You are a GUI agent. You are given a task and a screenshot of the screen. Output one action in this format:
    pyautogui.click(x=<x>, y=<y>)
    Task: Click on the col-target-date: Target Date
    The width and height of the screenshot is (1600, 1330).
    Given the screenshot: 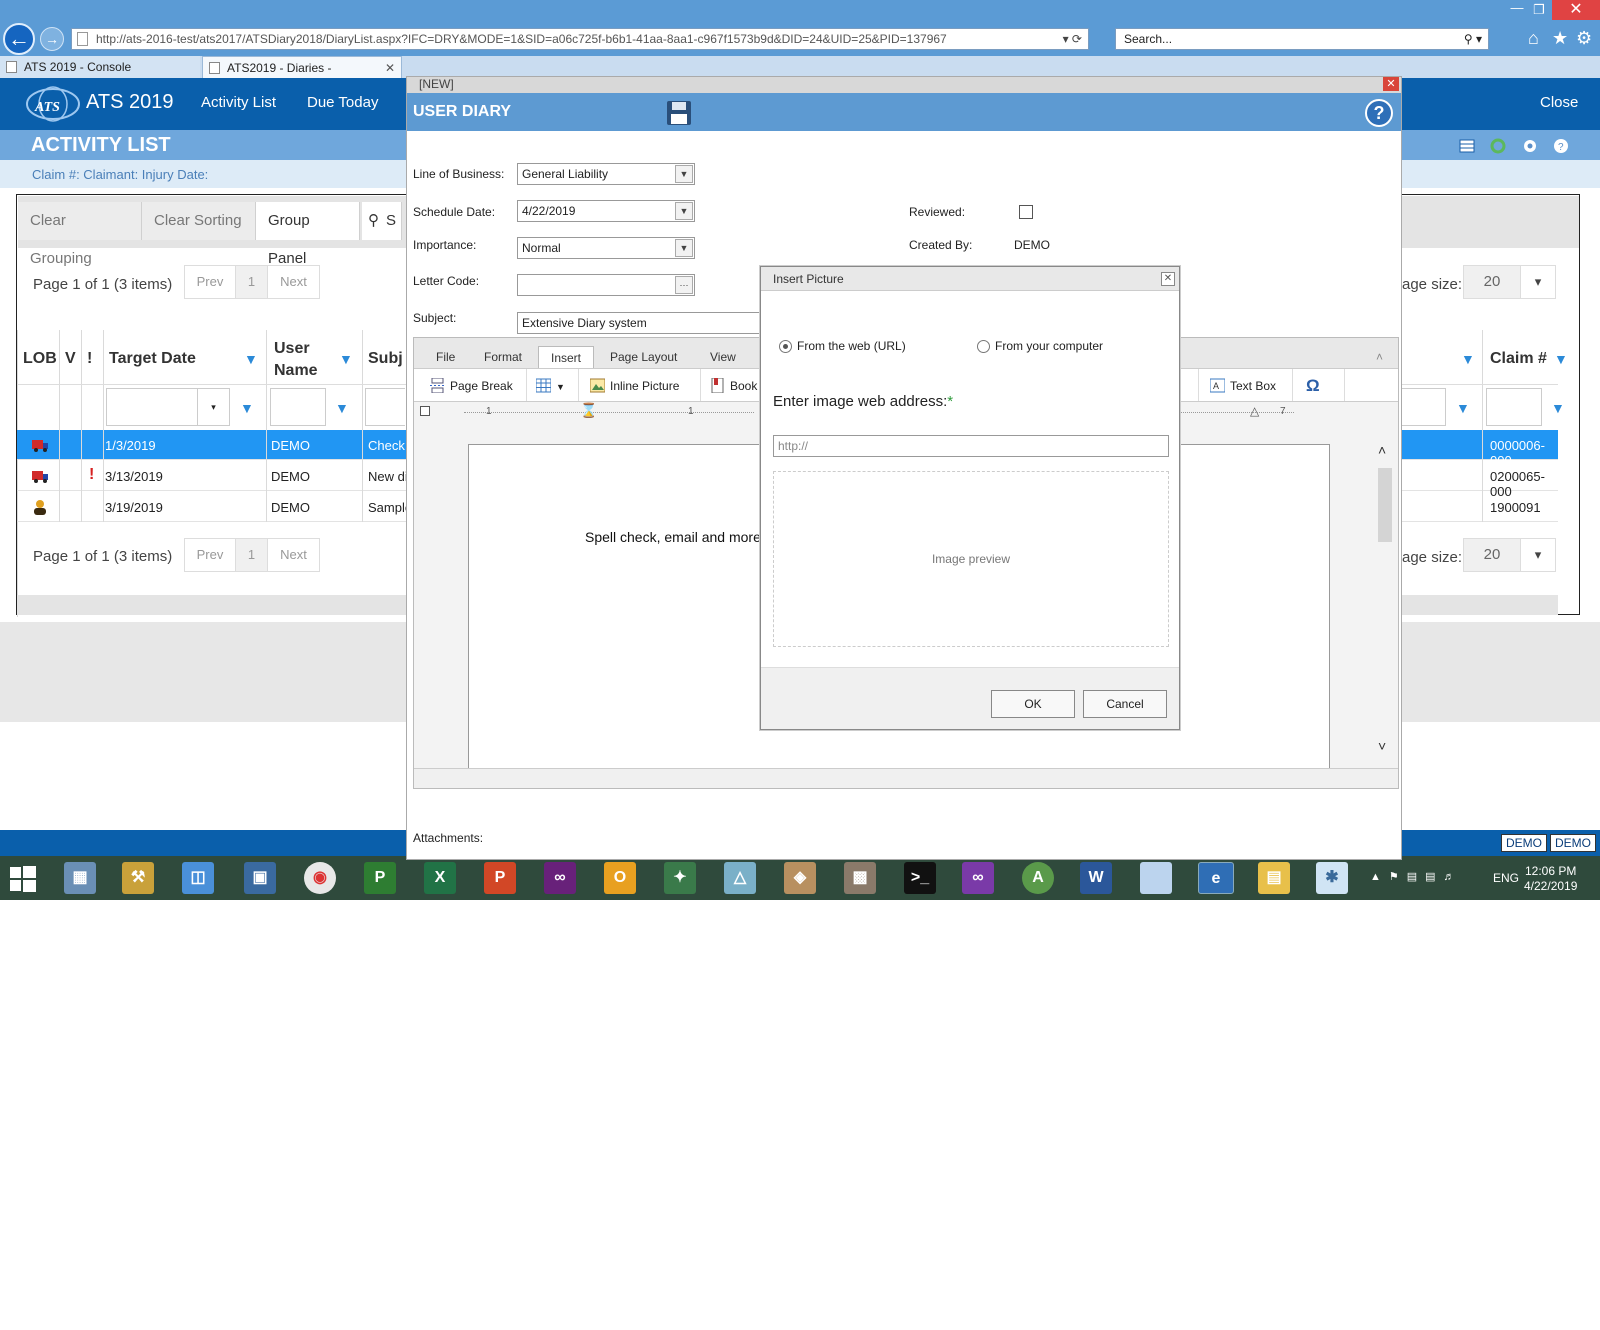 What is the action you would take?
    pyautogui.click(x=152, y=359)
    